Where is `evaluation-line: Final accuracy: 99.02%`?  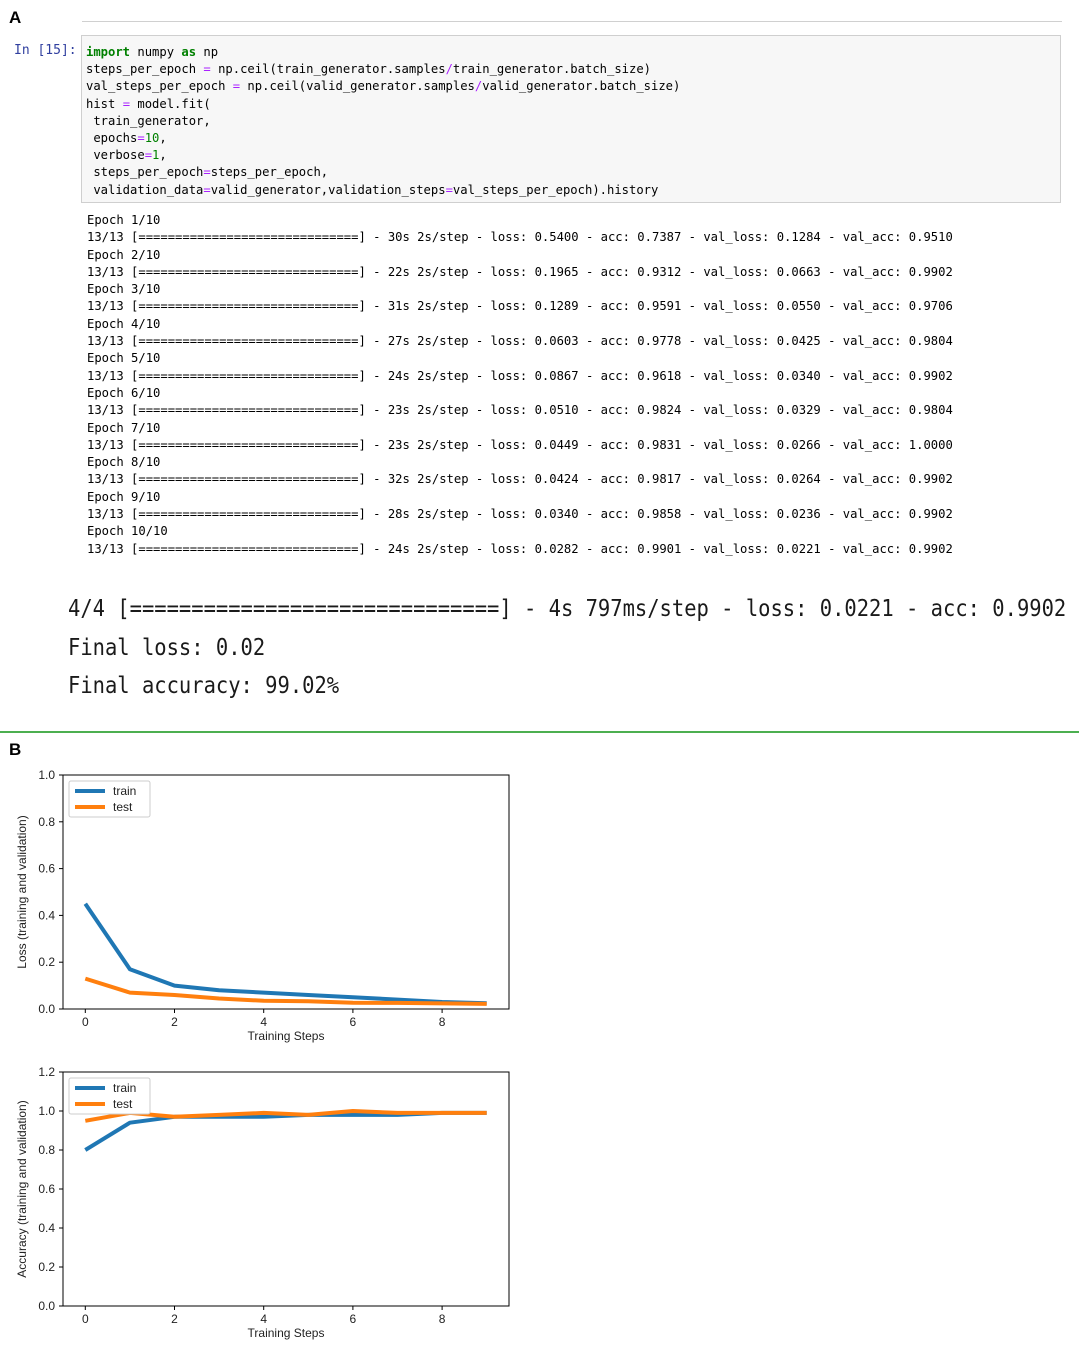 evaluation-line: Final accuracy: 99.02% is located at coordinates (204, 686).